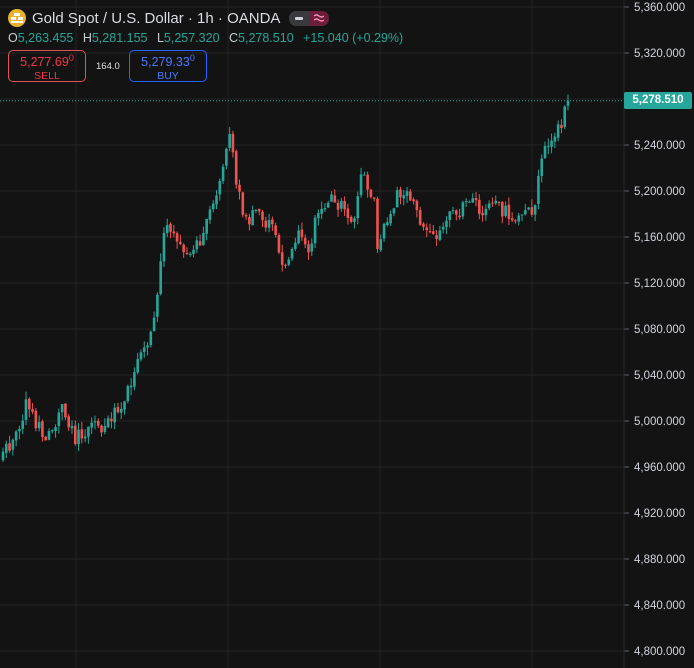 The height and width of the screenshot is (668, 694). Describe the element at coordinates (45, 38) in the screenshot. I see `open-value: 5,263.455` at that location.